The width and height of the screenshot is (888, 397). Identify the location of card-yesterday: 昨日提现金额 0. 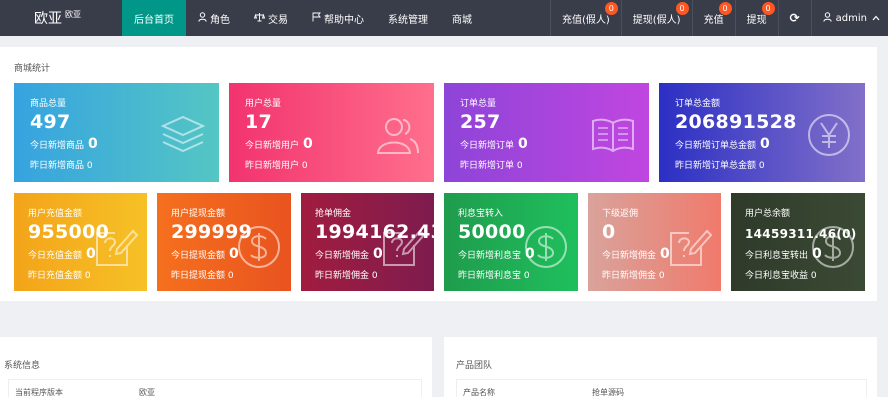
(202, 276).